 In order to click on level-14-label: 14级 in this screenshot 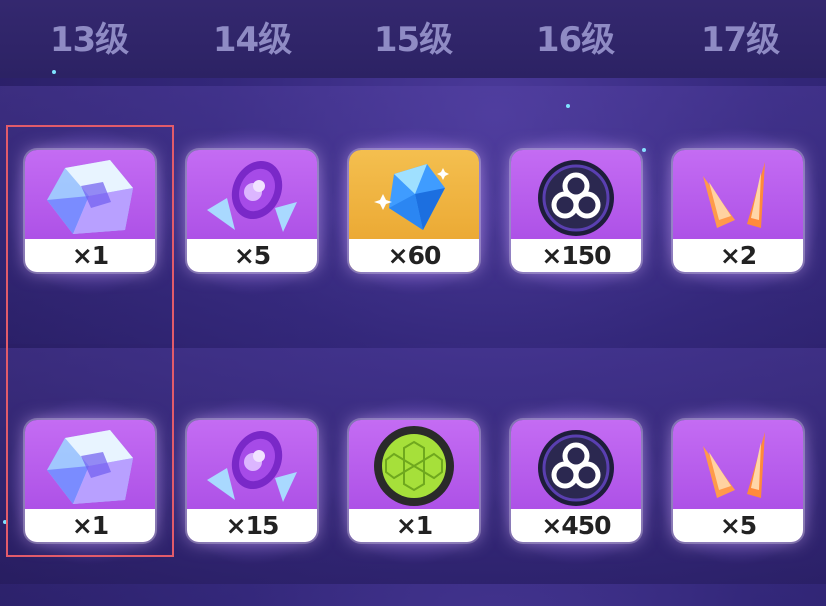, I will do `click(252, 36)`.